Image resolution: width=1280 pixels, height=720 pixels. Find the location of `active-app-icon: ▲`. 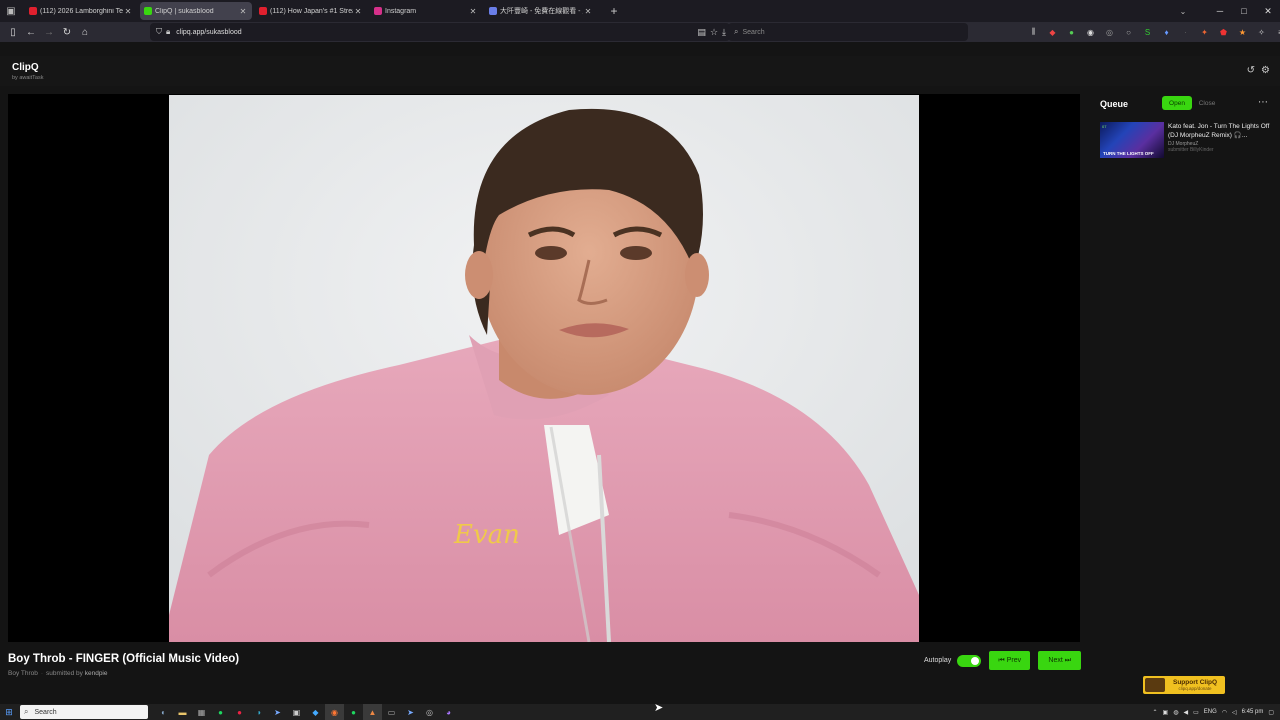

active-app-icon: ▲ is located at coordinates (372, 712).